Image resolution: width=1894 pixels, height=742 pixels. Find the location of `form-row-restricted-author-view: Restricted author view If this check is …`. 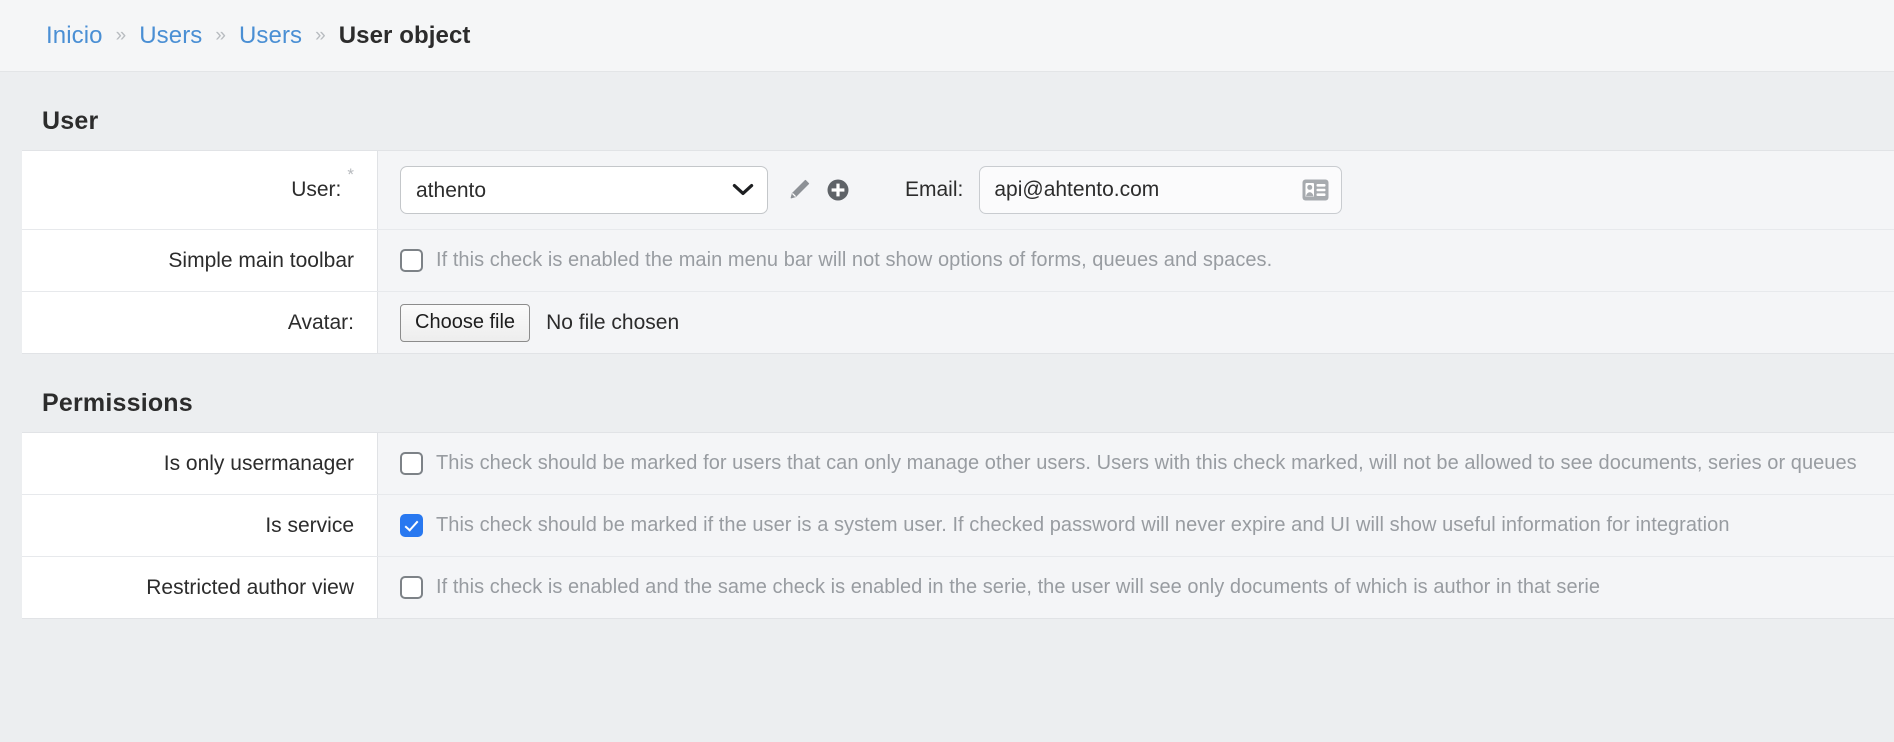

form-row-restricted-author-view: Restricted author view If this check is … is located at coordinates (958, 587).